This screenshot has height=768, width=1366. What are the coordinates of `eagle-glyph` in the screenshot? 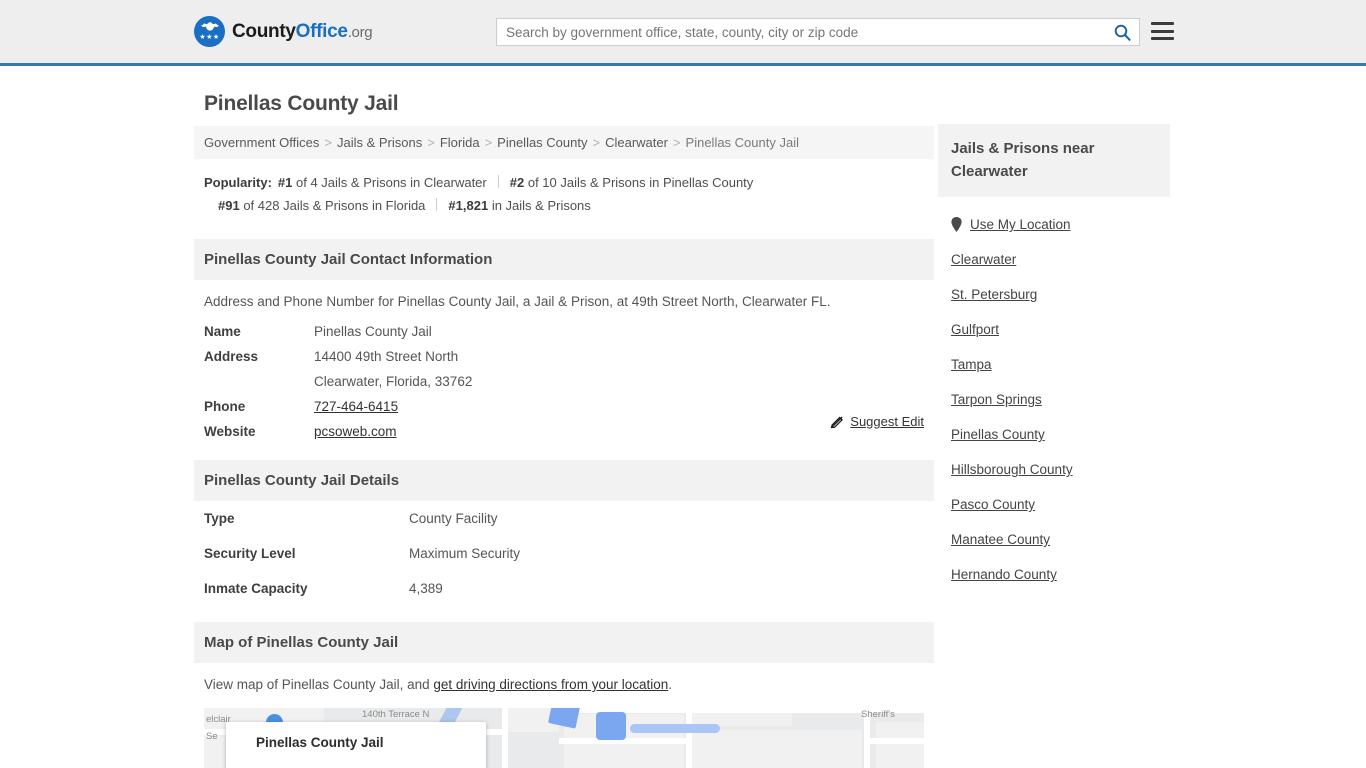 It's located at (209, 26).